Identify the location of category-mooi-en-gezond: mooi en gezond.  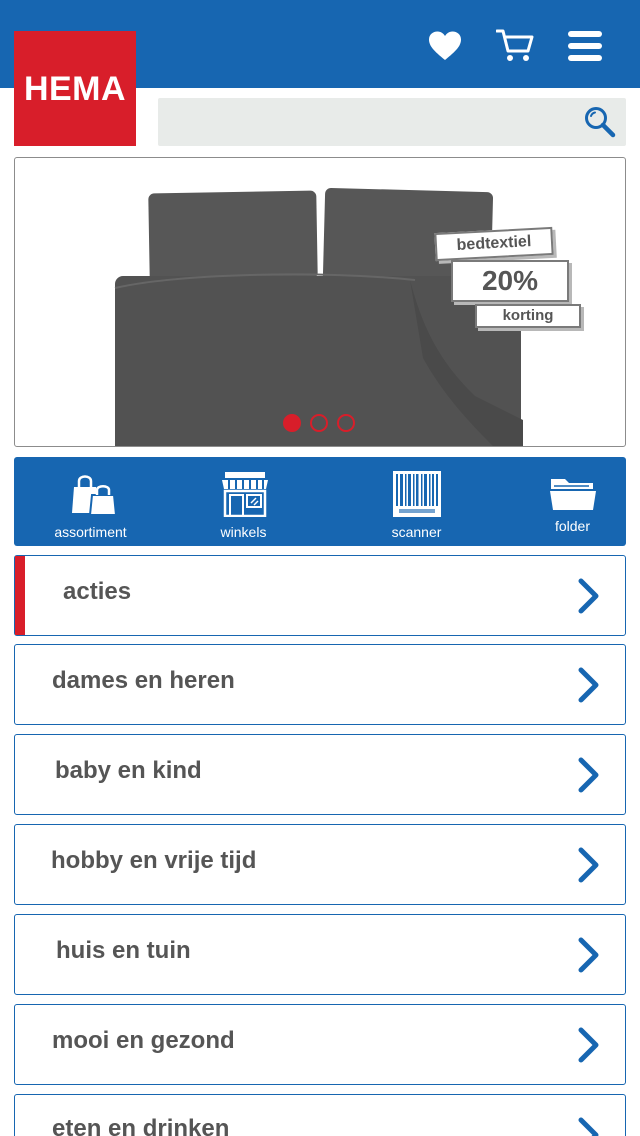
(320, 1044).